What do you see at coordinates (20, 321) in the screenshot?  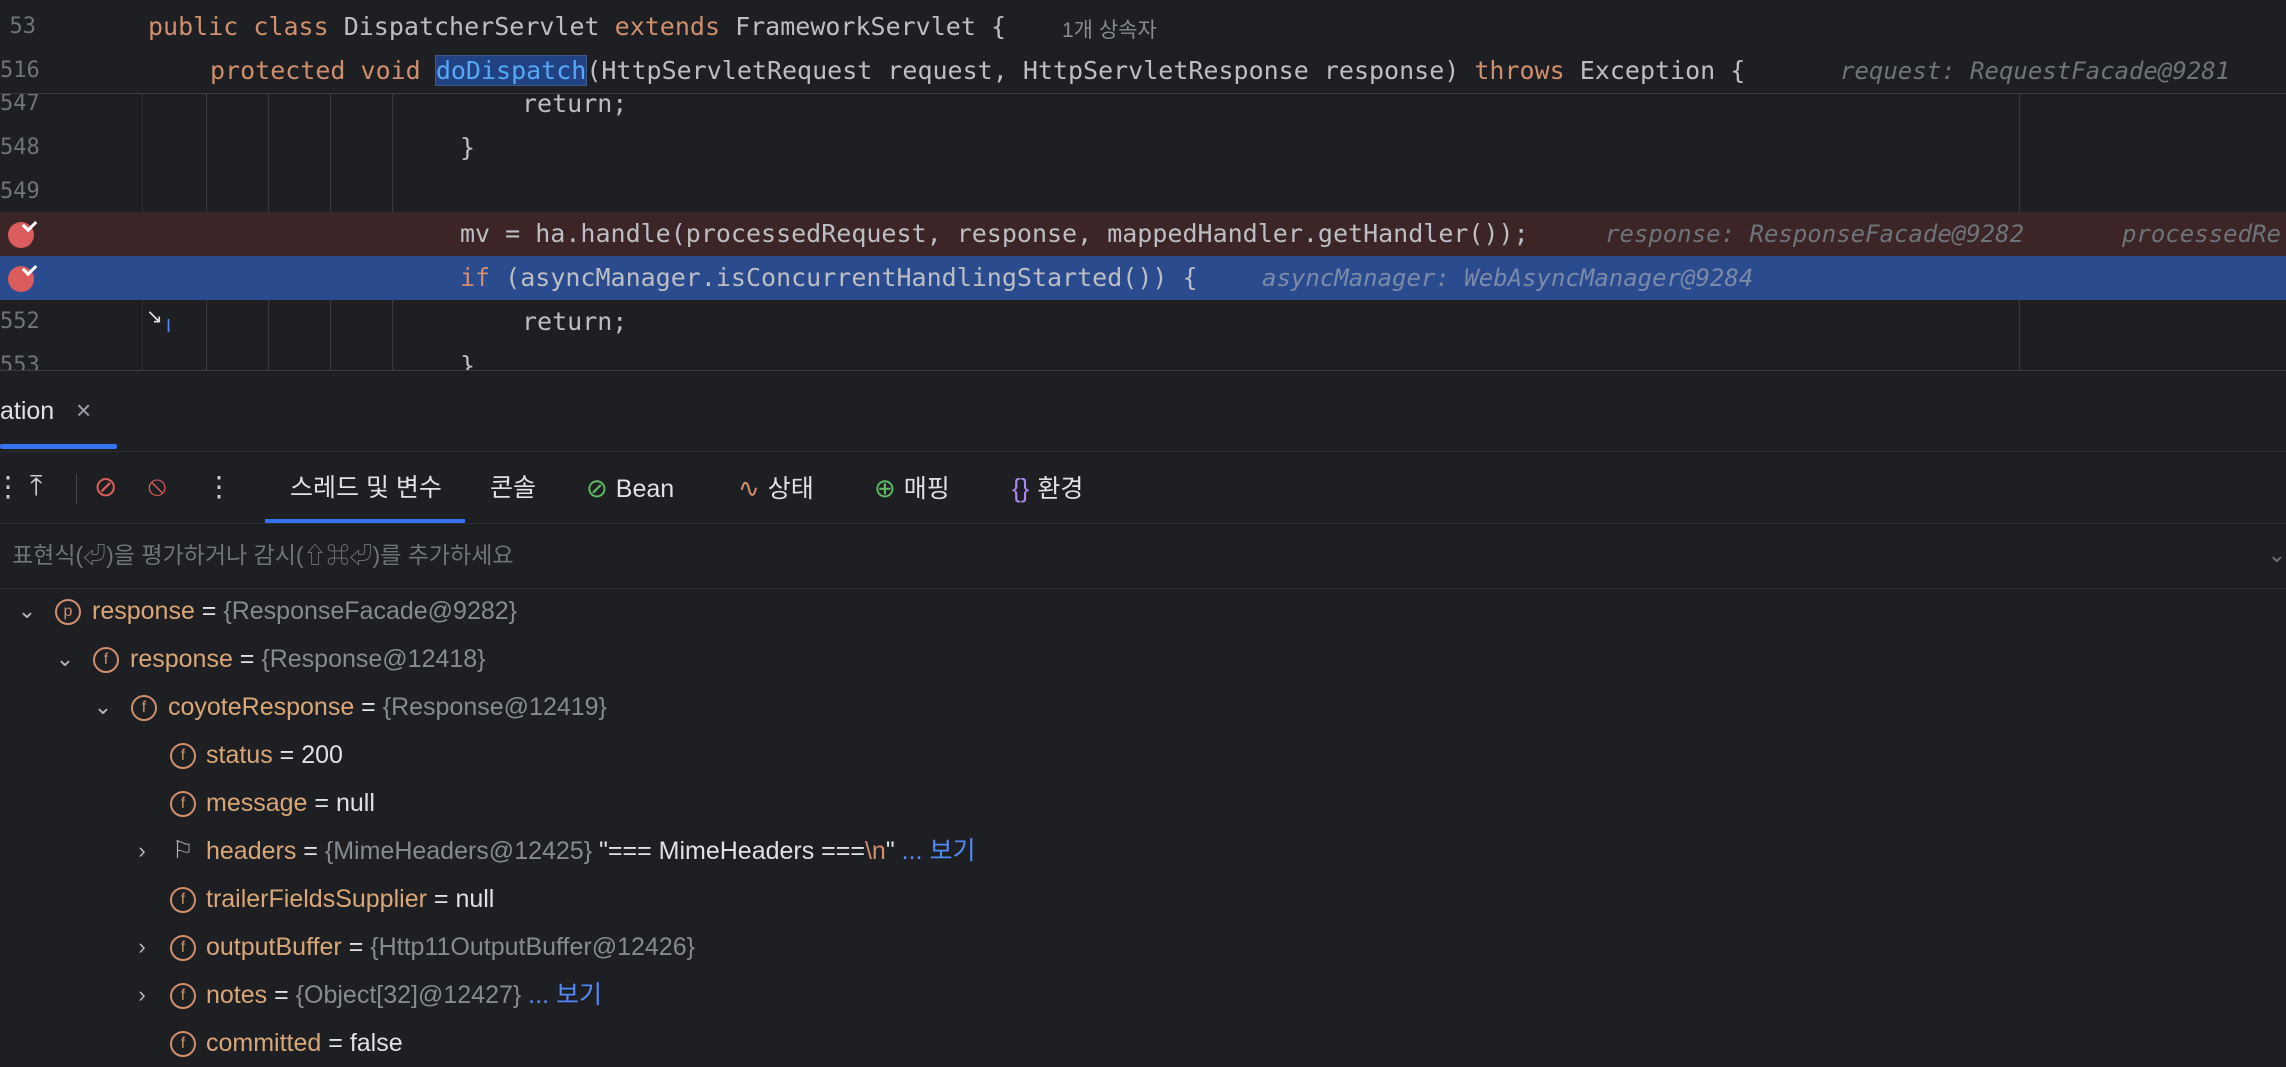 I see `line-number: 552` at bounding box center [20, 321].